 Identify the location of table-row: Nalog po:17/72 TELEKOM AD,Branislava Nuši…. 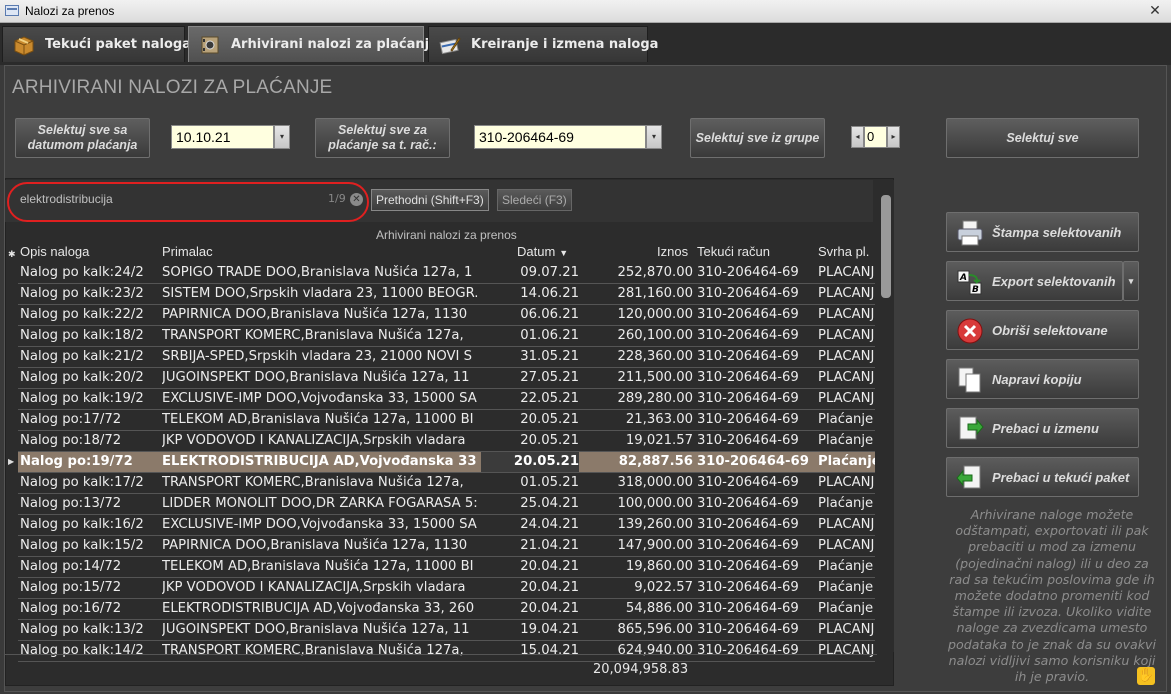
(446, 420).